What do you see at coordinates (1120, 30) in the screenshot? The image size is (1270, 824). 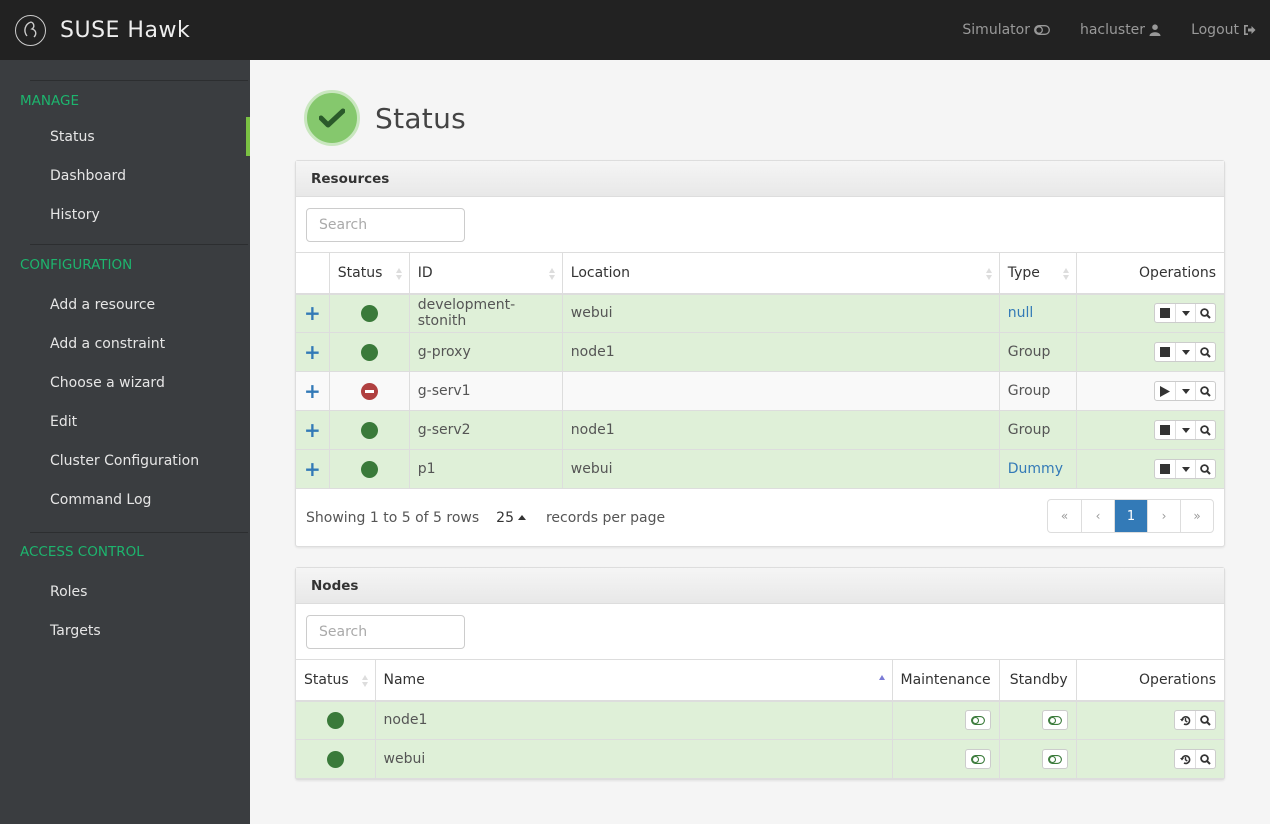 I see `user-menu: hacluster` at bounding box center [1120, 30].